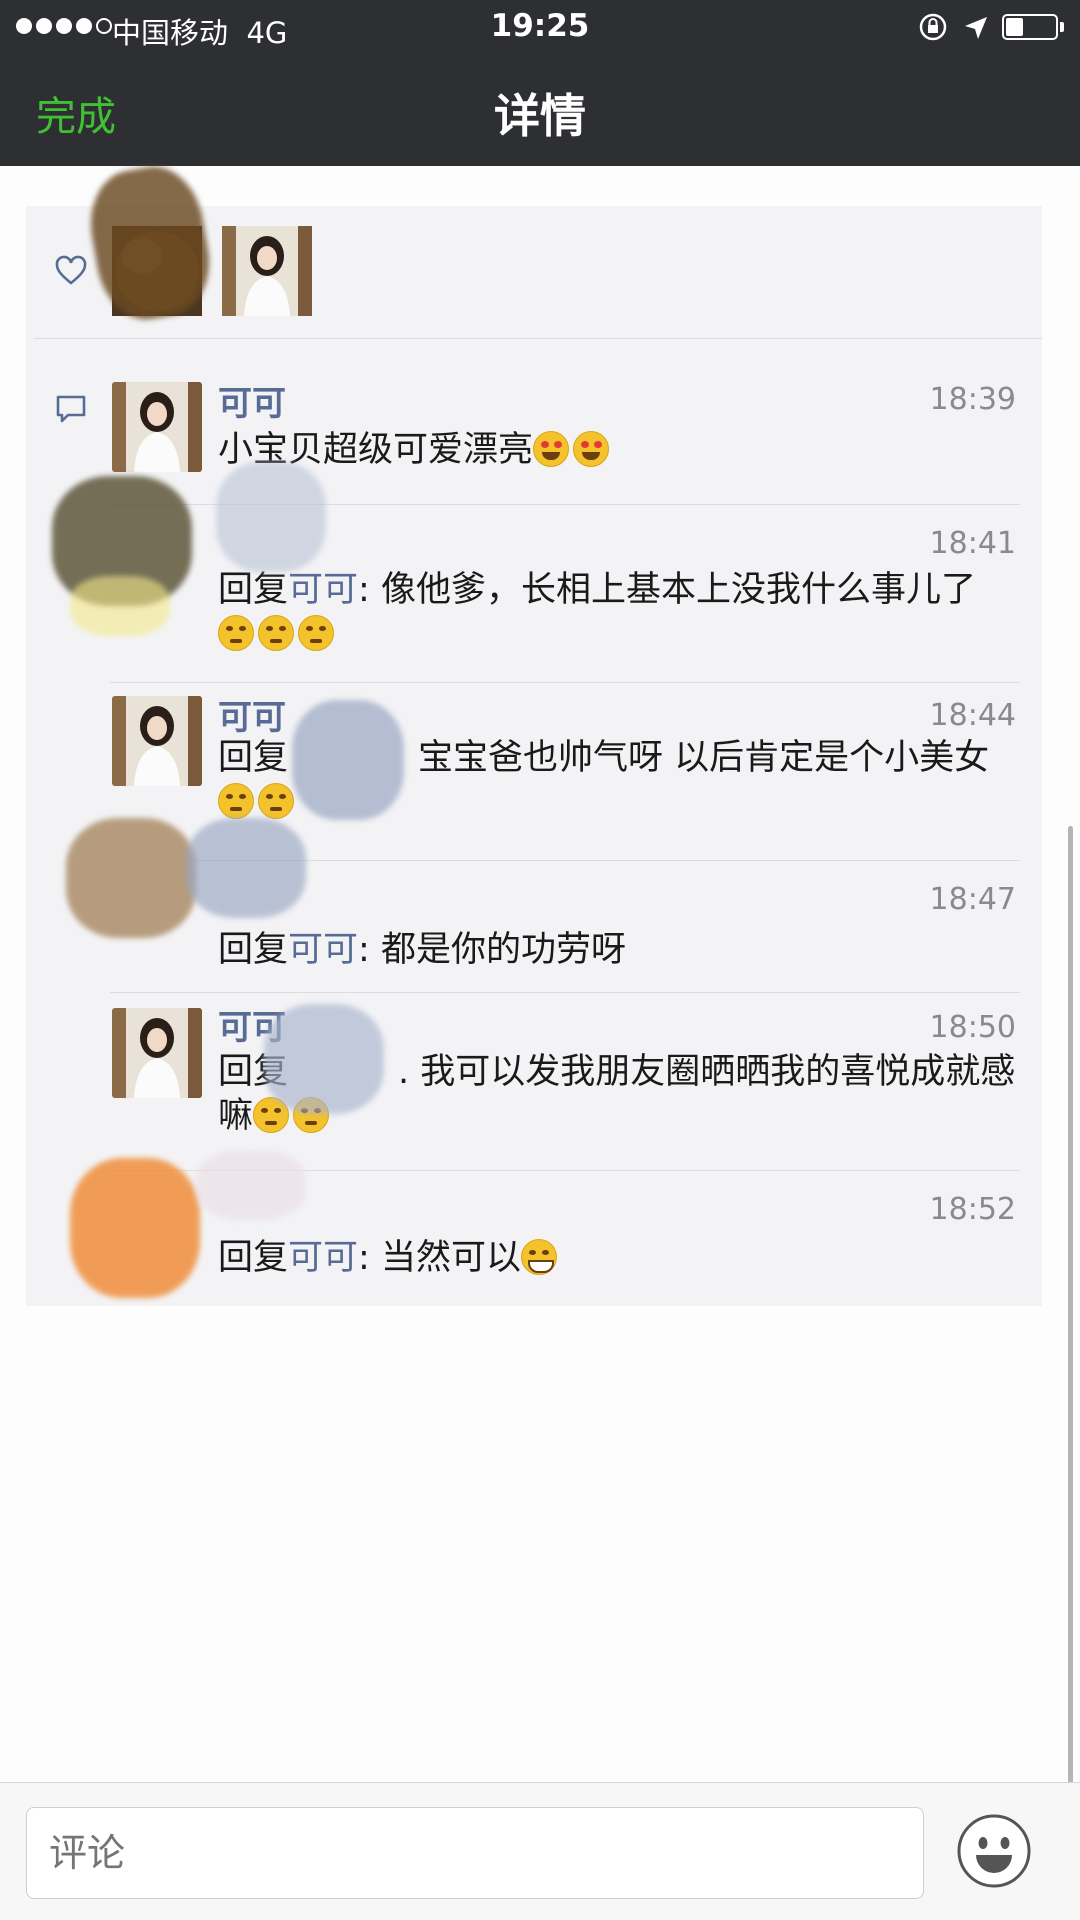  What do you see at coordinates (972, 543) in the screenshot?
I see `comment-time: 18:41` at bounding box center [972, 543].